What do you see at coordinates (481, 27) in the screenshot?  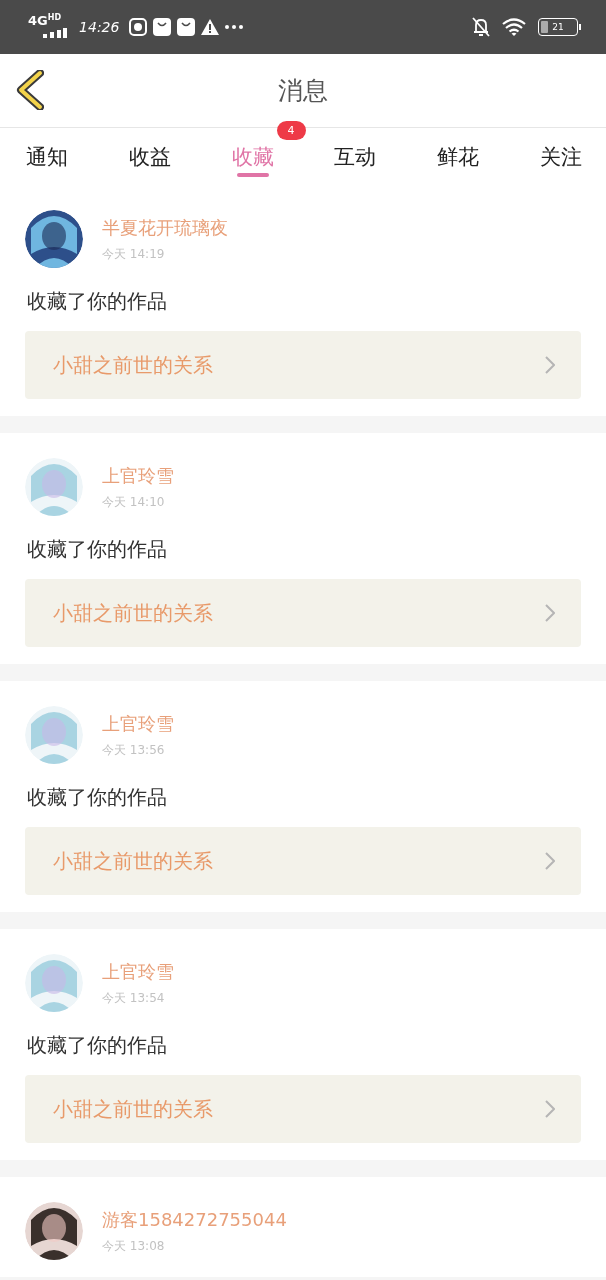 I see `bell-off-icon` at bounding box center [481, 27].